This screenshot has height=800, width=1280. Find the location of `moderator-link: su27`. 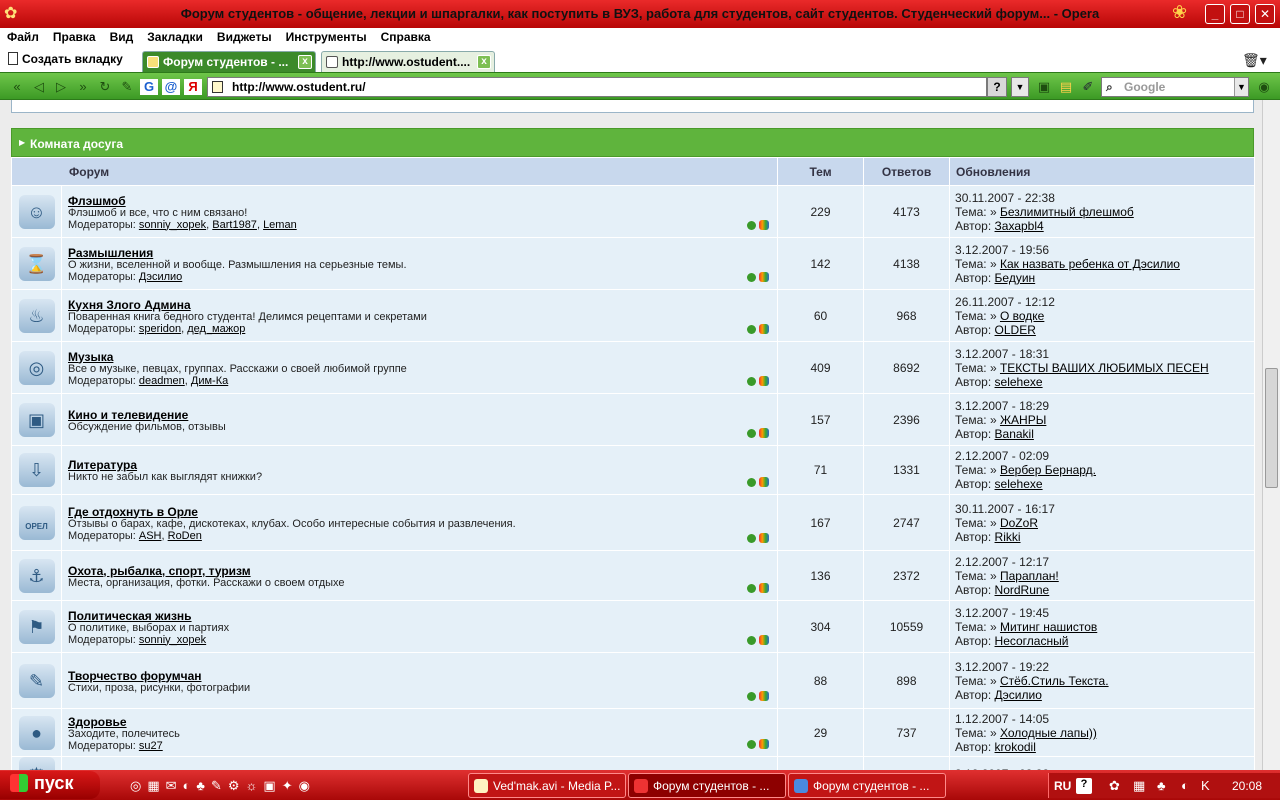

moderator-link: su27 is located at coordinates (151, 746).